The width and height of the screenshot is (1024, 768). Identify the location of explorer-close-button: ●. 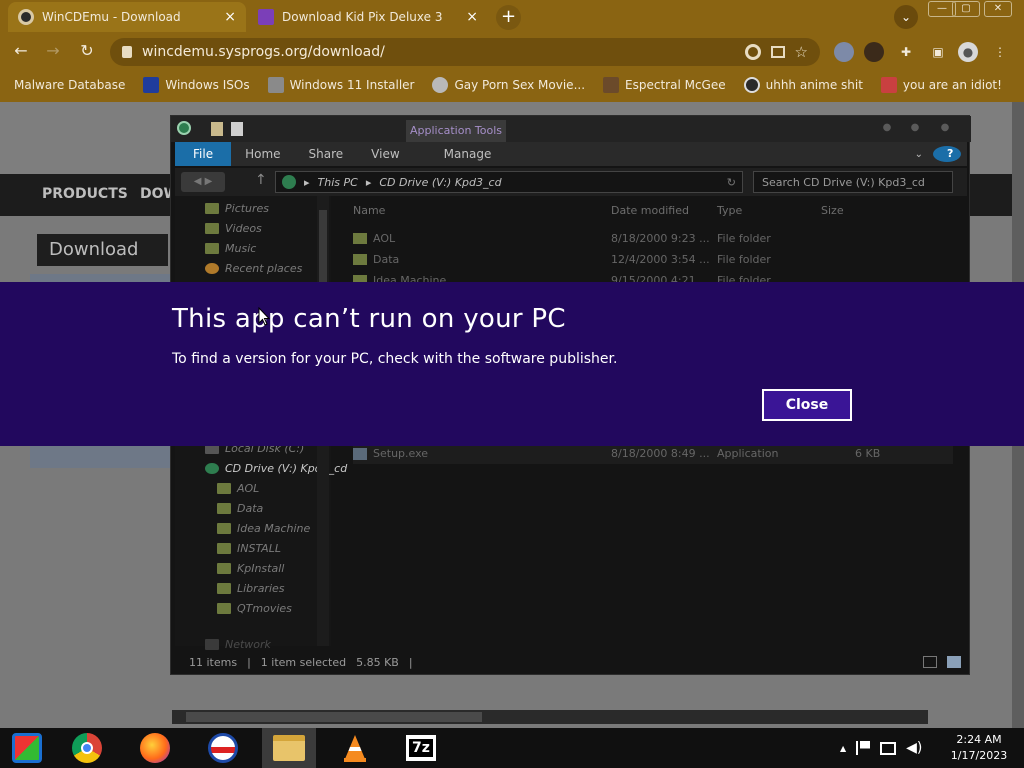
(945, 129).